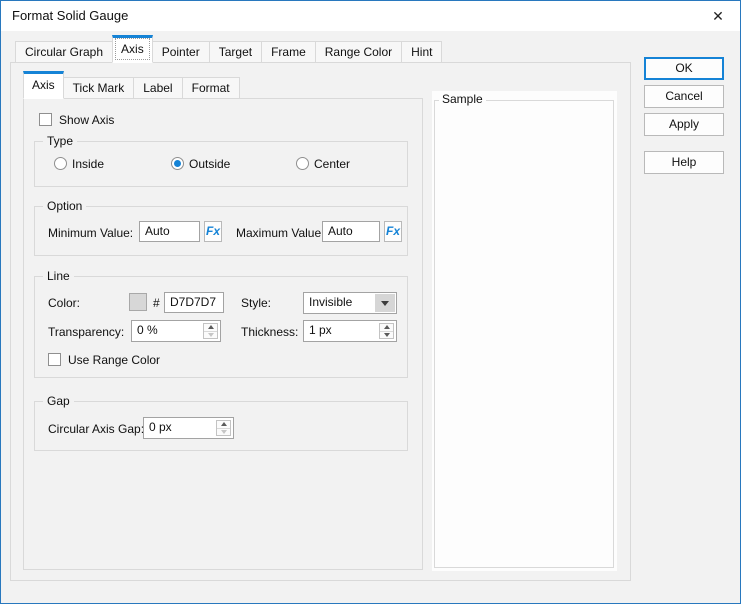 Image resolution: width=741 pixels, height=604 pixels. Describe the element at coordinates (88, 164) in the screenshot. I see `radio-inside-label: Inside` at that location.